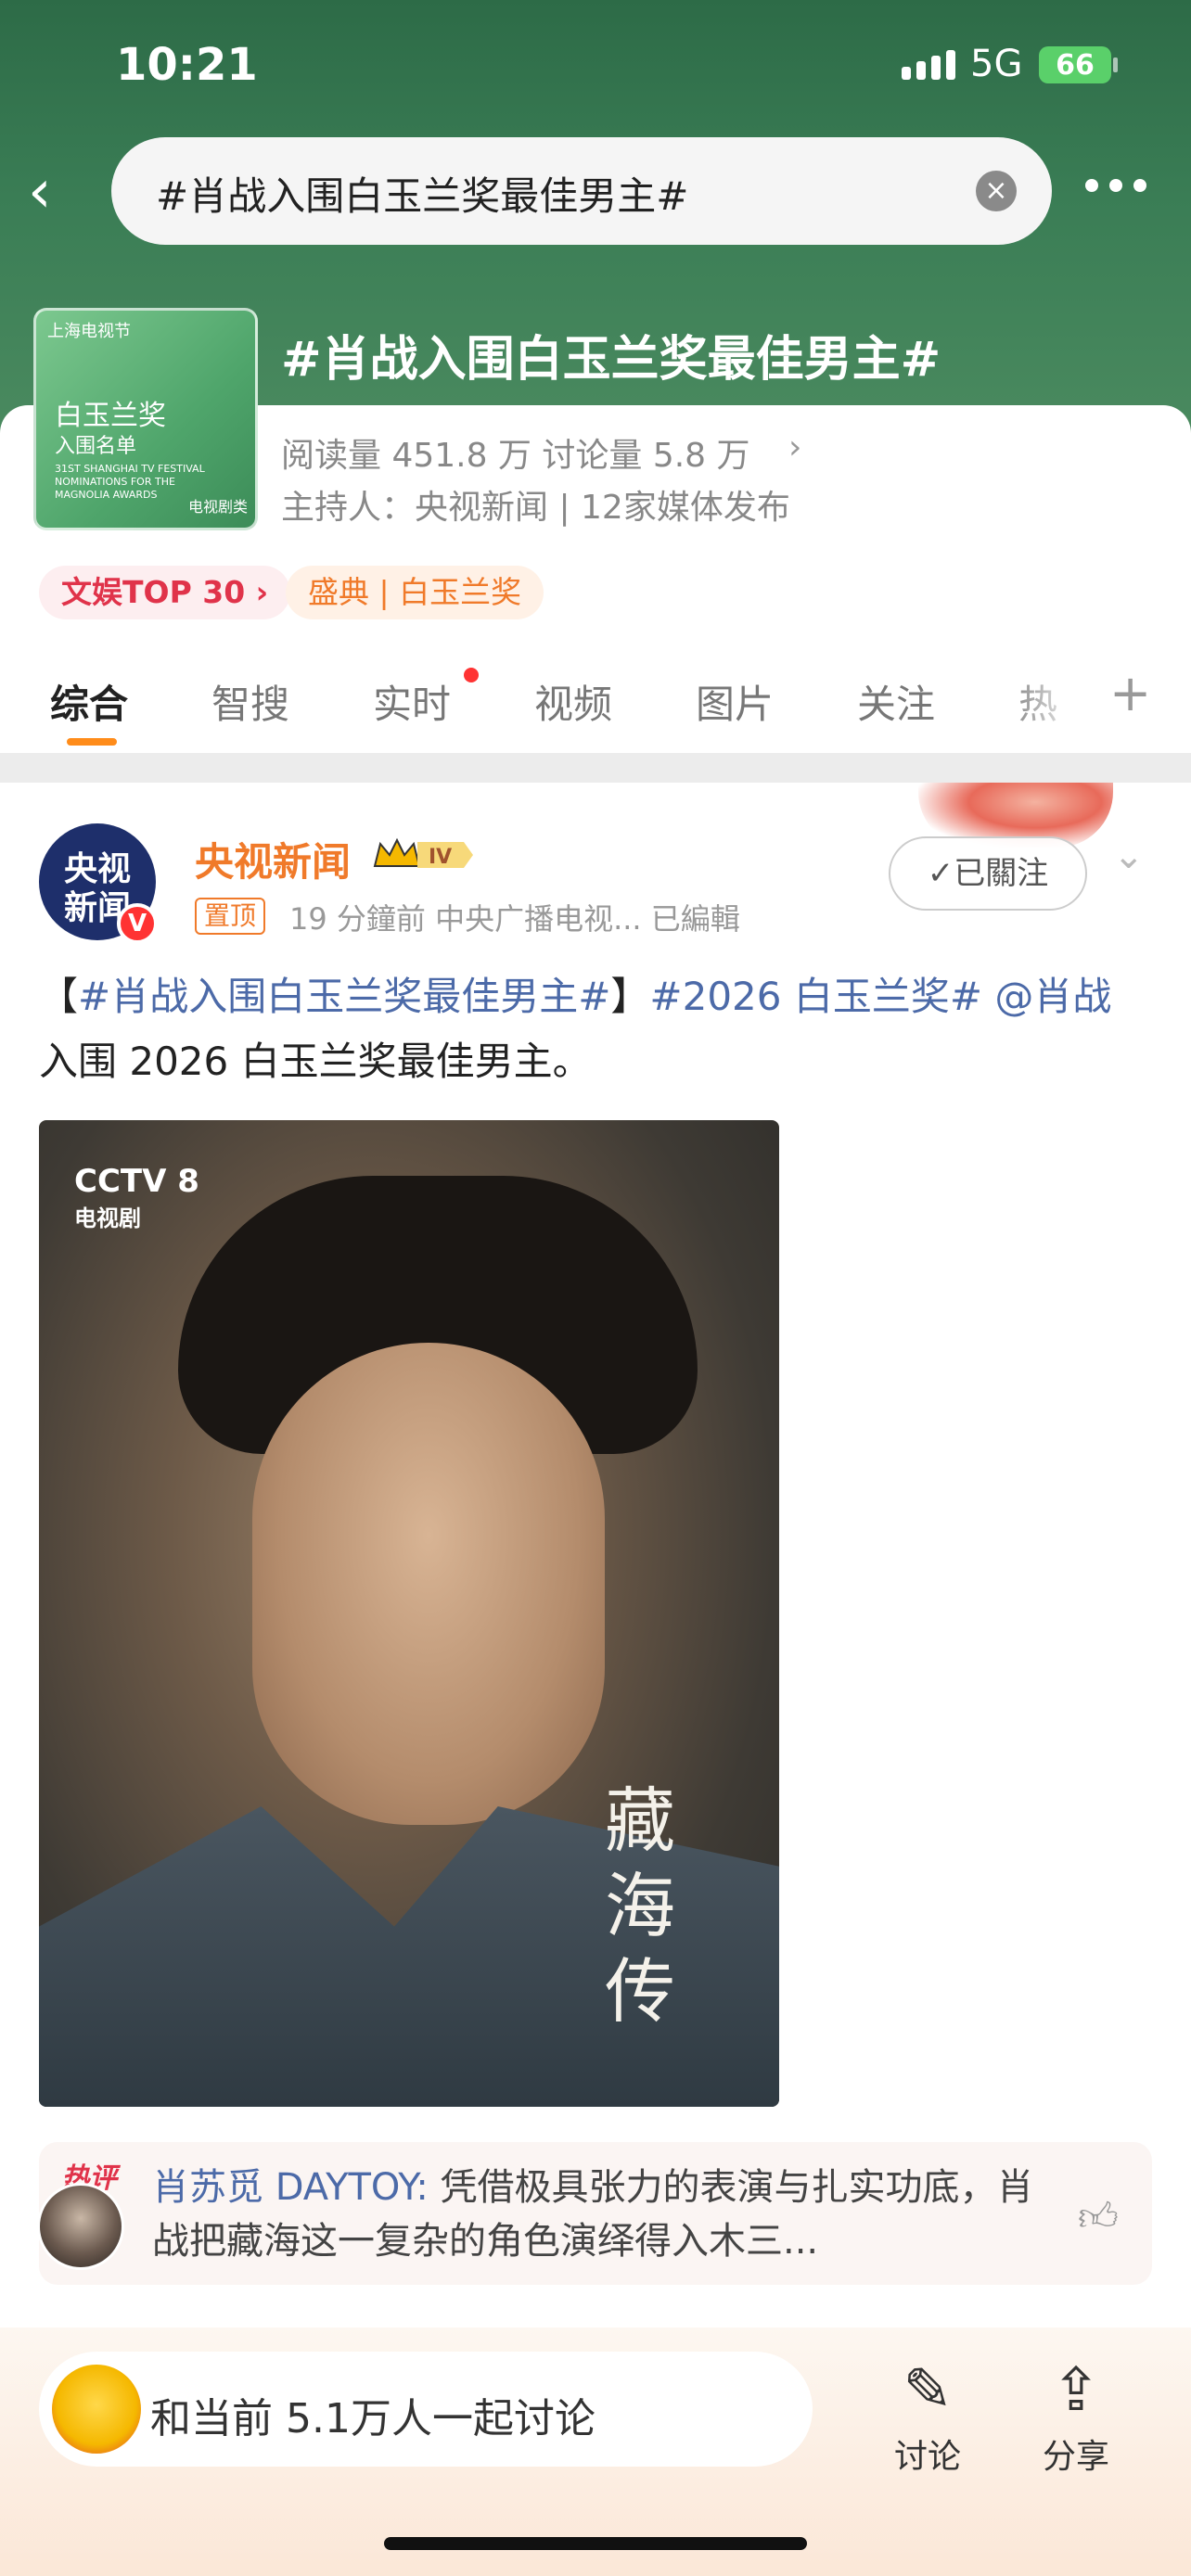 This screenshot has height=2576, width=1191. What do you see at coordinates (1099, 2218) in the screenshot?
I see `like-icon: 👍︎` at bounding box center [1099, 2218].